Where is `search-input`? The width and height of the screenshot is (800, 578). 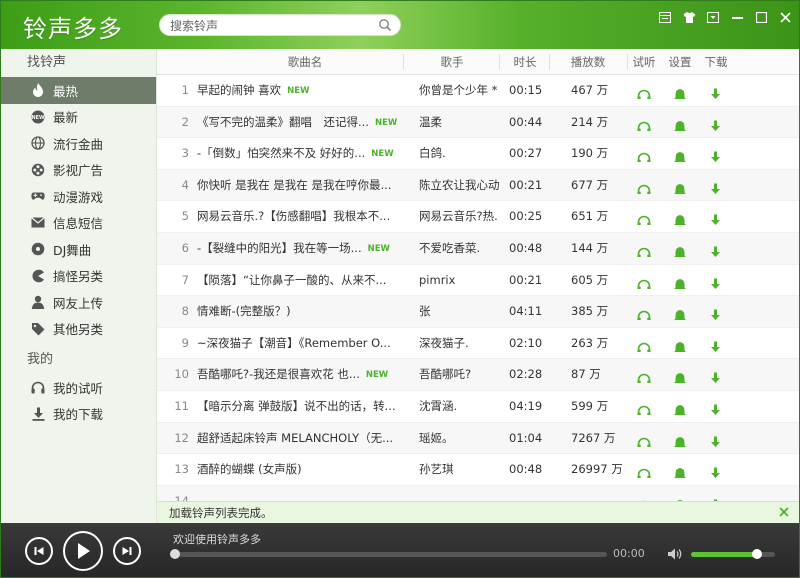 search-input is located at coordinates (270, 25).